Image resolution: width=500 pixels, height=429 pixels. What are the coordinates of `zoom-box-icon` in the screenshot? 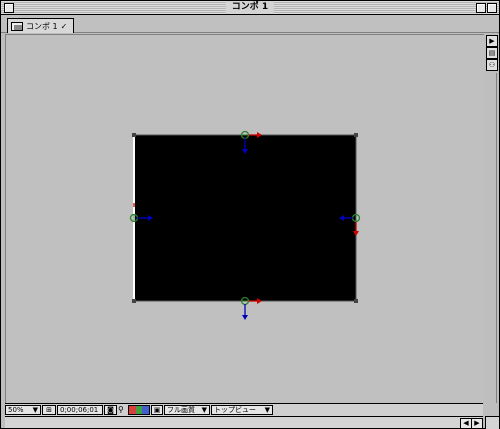 It's located at (481, 8).